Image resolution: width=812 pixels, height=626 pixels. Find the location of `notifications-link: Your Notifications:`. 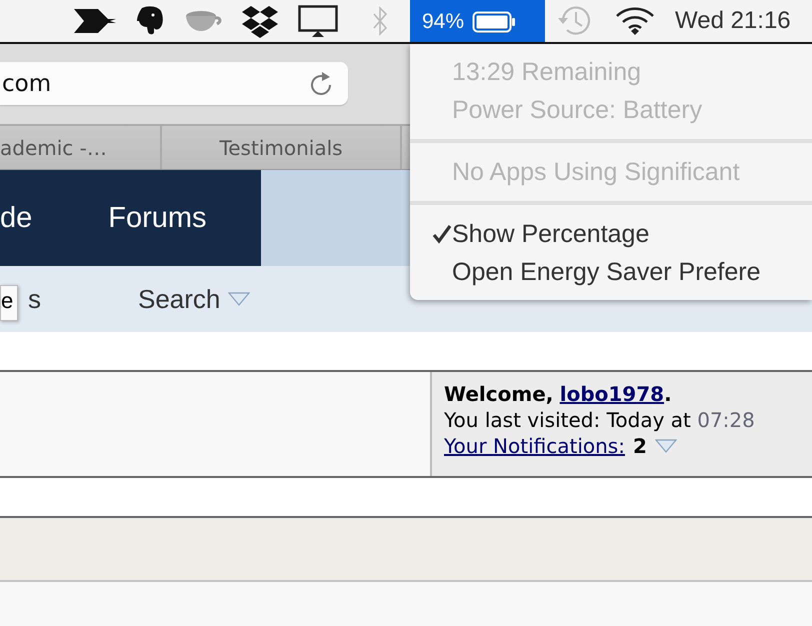

notifications-link: Your Notifications: is located at coordinates (534, 446).